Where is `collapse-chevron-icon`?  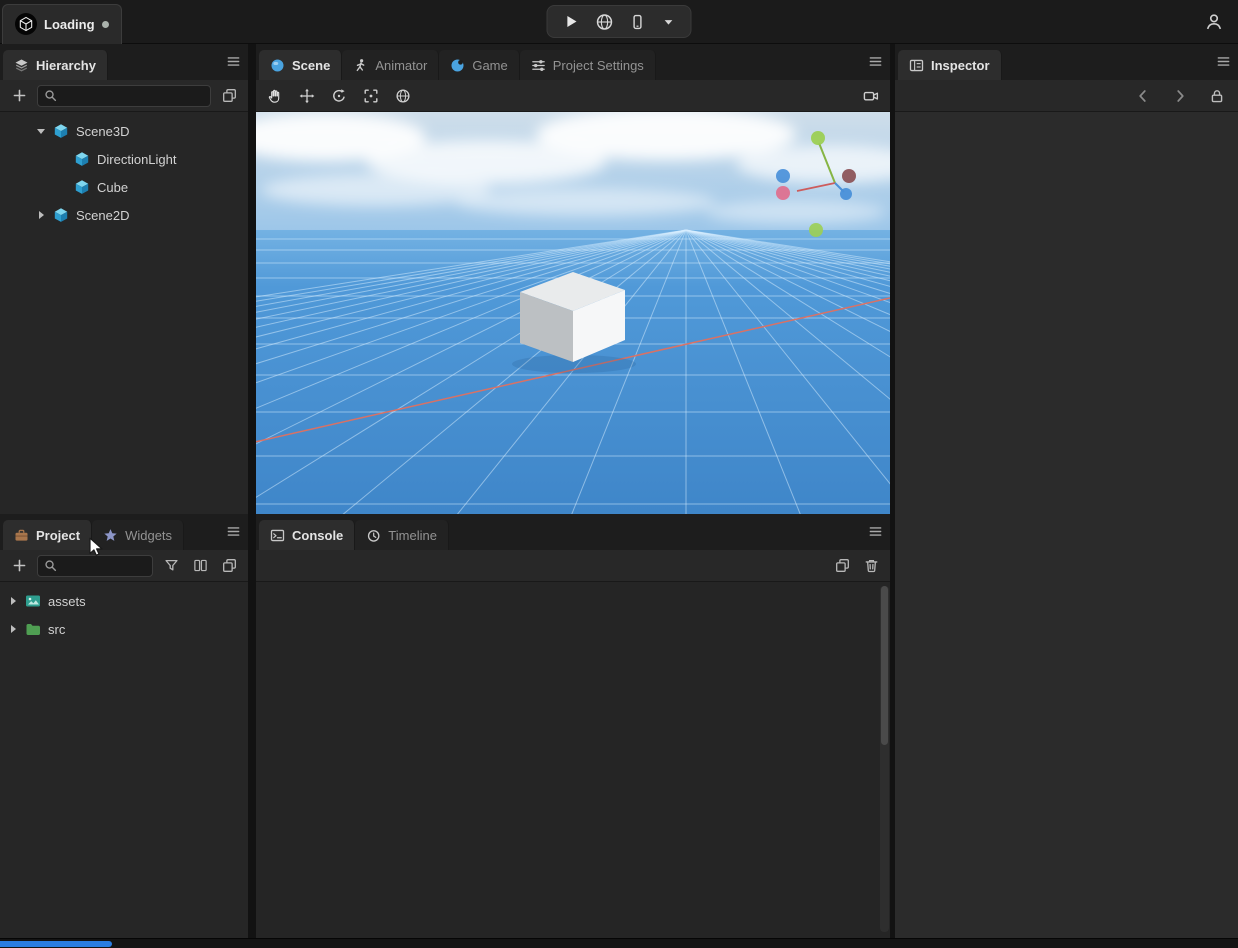 collapse-chevron-icon is located at coordinates (41, 131).